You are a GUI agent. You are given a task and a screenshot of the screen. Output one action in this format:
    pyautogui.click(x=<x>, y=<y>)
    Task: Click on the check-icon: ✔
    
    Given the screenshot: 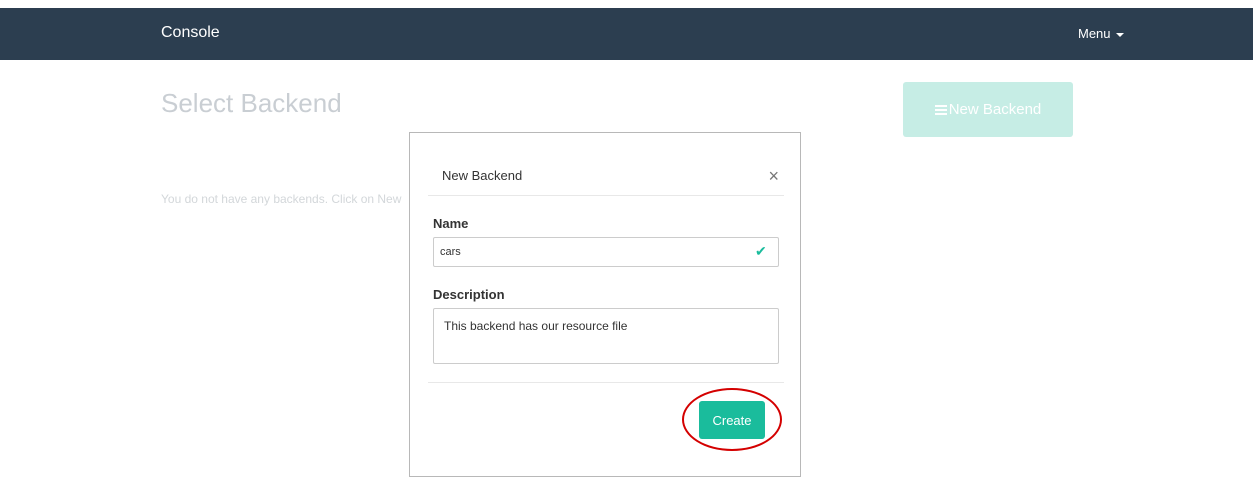 What is the action you would take?
    pyautogui.click(x=761, y=251)
    